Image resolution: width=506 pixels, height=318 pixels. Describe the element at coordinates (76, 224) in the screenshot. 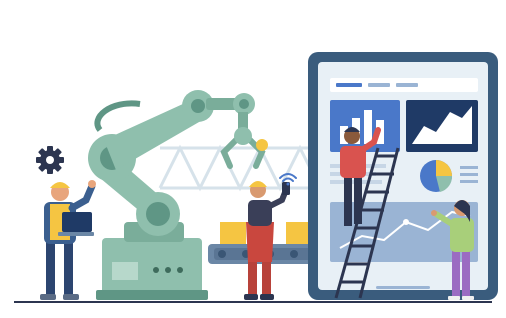

I see `laptop-icon` at that location.